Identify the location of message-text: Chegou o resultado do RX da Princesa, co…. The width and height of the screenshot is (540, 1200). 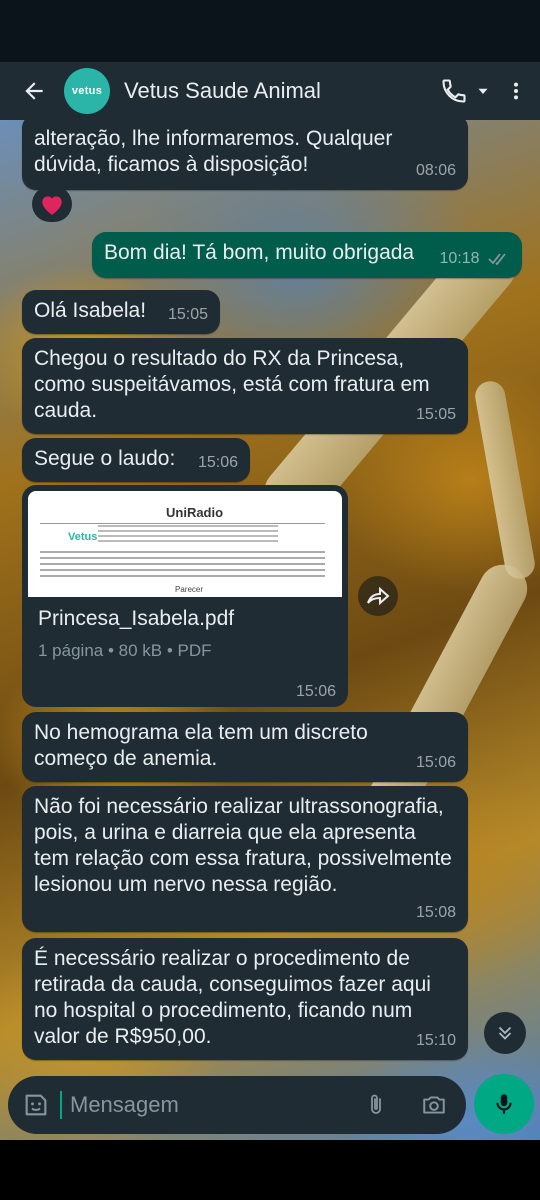
(232, 384).